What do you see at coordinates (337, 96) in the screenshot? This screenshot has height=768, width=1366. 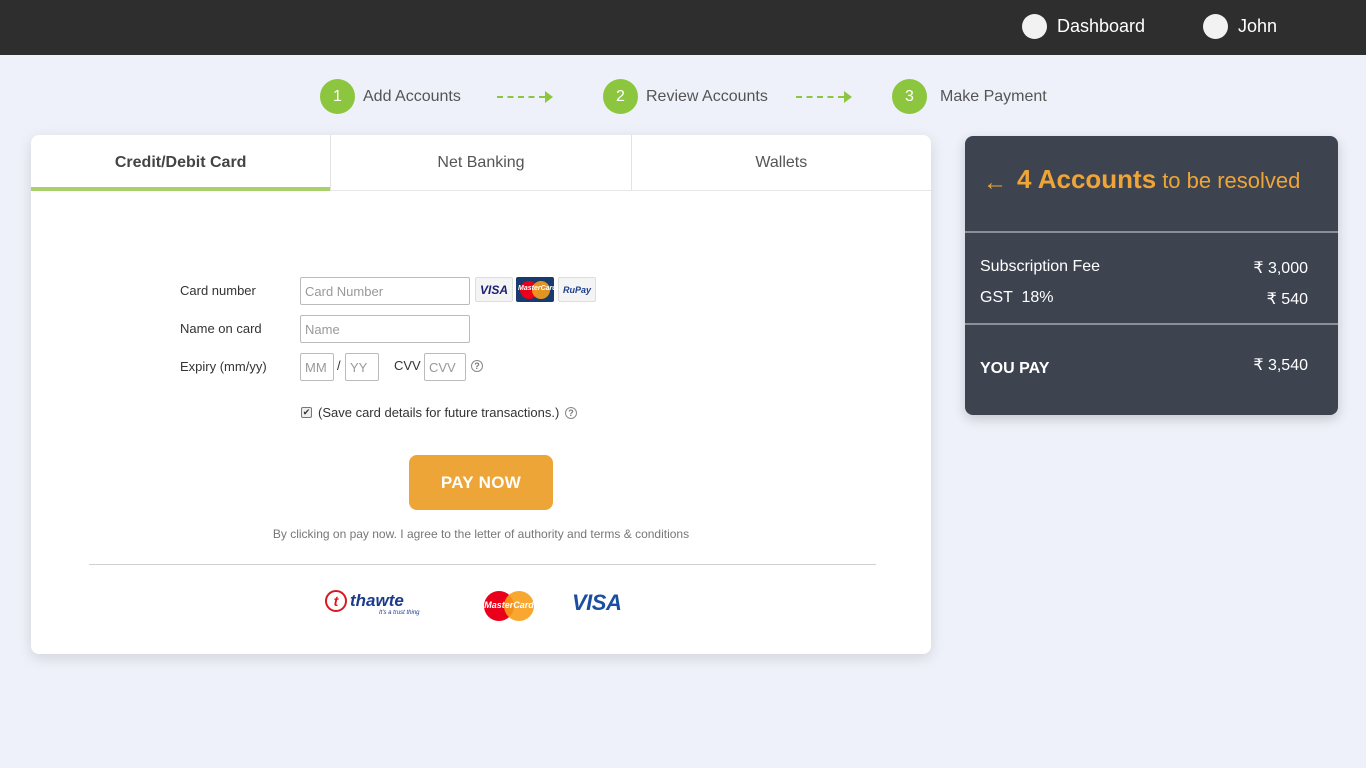 I see `step-number-badge: 1` at bounding box center [337, 96].